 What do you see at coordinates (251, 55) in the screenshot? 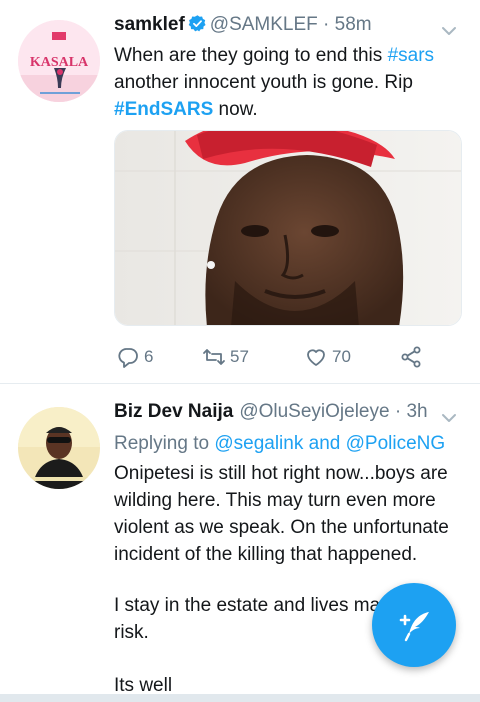
I see `text-segment: When are they going to end this` at bounding box center [251, 55].